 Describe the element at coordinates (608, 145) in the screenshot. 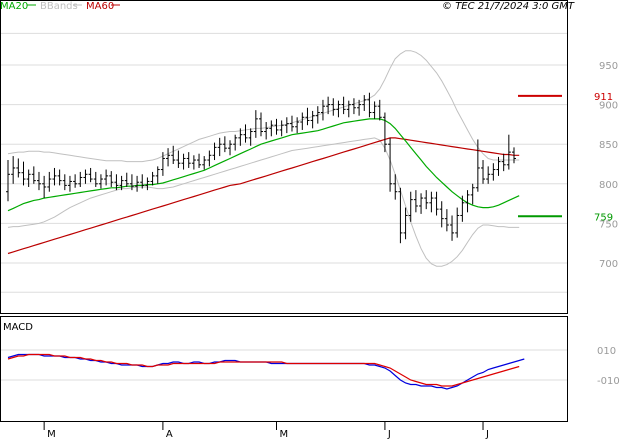

I see `y-tick-label: 850` at that location.